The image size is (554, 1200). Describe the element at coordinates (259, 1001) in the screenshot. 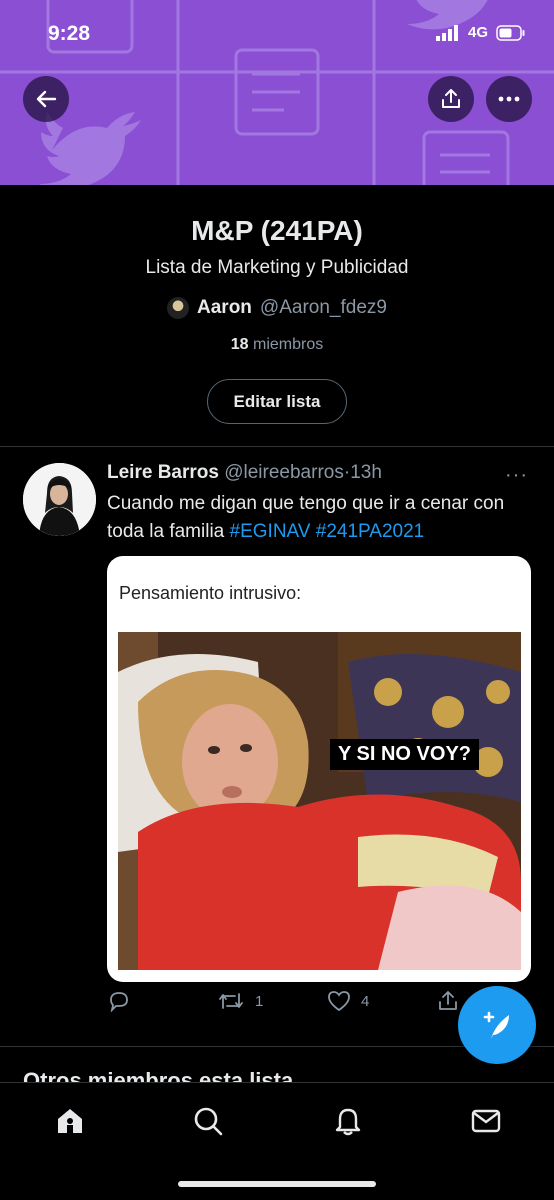

I see `retweet-count: 1` at that location.